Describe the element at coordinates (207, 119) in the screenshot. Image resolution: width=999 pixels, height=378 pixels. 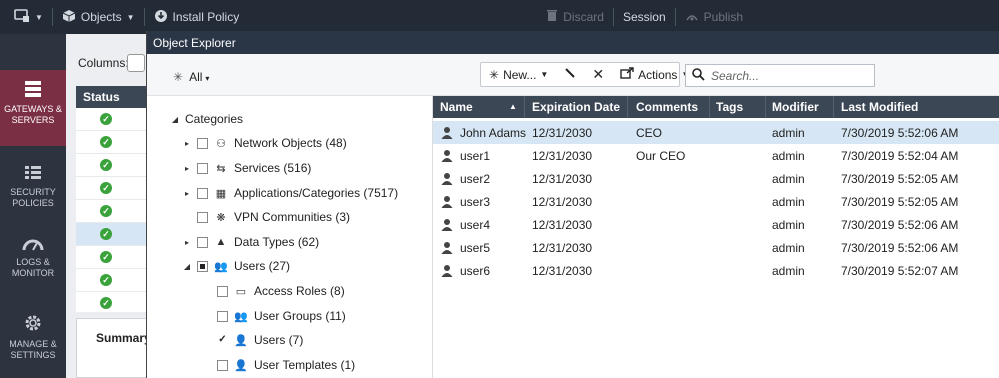
I see `tree-node-categories: ◢ Categories` at that location.